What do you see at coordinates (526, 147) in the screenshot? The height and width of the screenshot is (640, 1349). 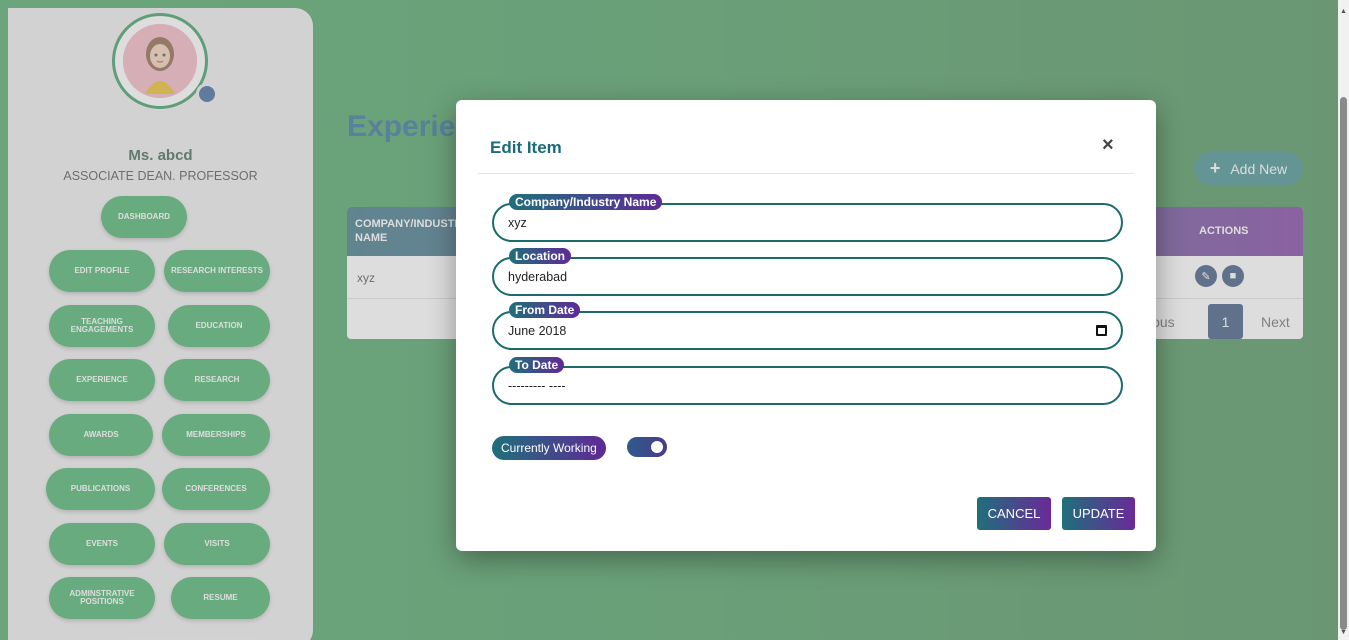 I see `modal-title: Edit Item` at bounding box center [526, 147].